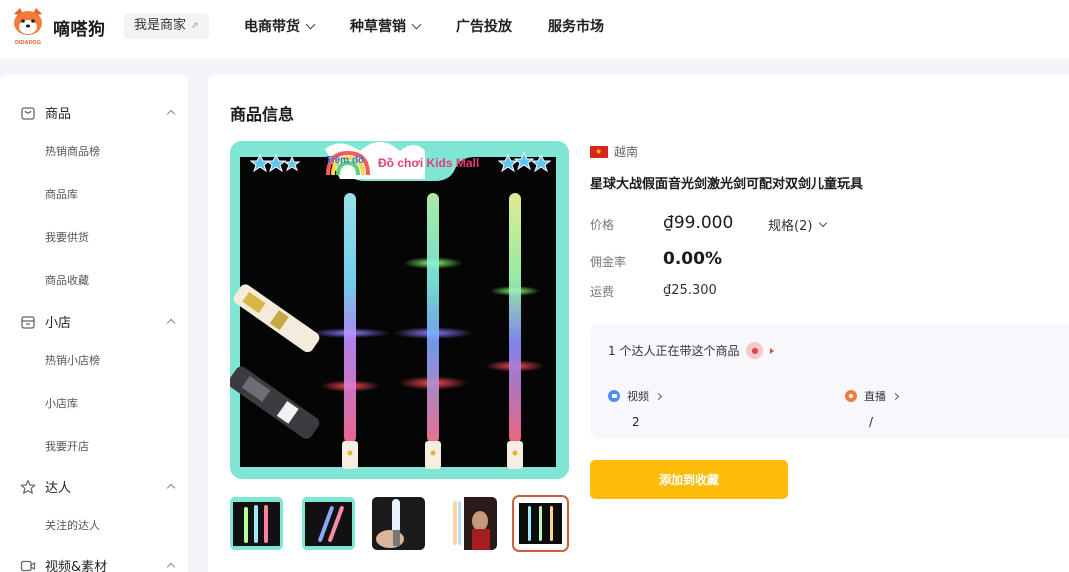 This screenshot has width=1069, height=572. What do you see at coordinates (727, 184) in the screenshot?
I see `product-name: 星球大战假面音光剑激光剑可配对双剑儿童玩具` at bounding box center [727, 184].